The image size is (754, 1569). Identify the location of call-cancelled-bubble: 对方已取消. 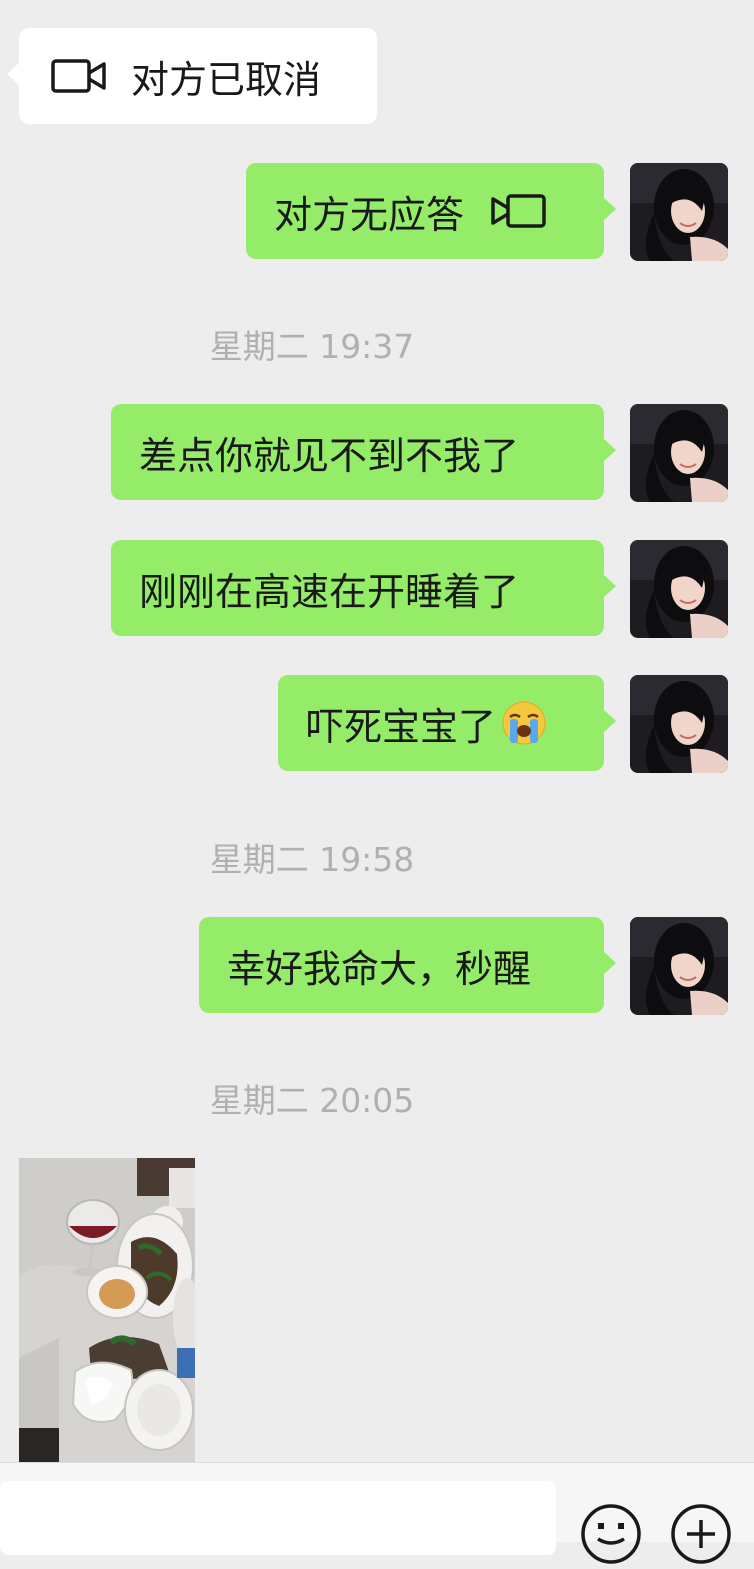
(192, 76).